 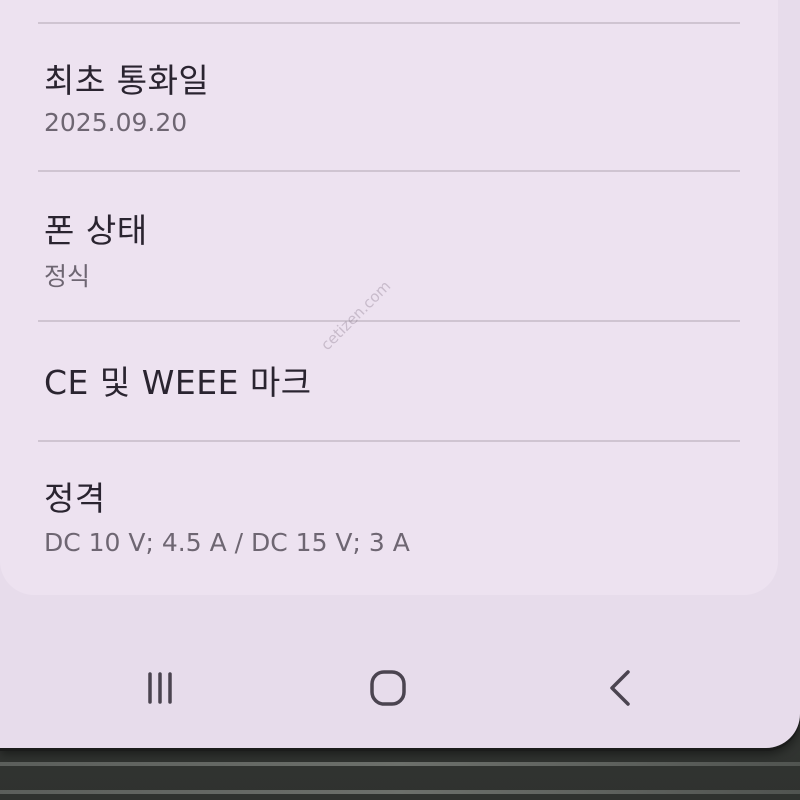 What do you see at coordinates (96, 230) in the screenshot?
I see `item-title: 폰 상태` at bounding box center [96, 230].